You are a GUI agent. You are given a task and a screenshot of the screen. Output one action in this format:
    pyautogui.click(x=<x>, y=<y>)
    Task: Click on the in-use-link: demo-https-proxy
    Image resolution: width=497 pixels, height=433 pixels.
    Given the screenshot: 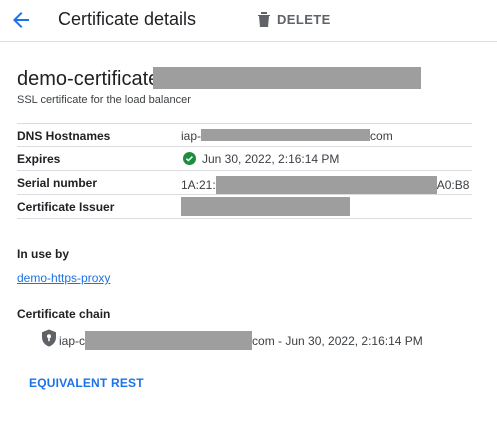 What is the action you would take?
    pyautogui.click(x=63, y=278)
    